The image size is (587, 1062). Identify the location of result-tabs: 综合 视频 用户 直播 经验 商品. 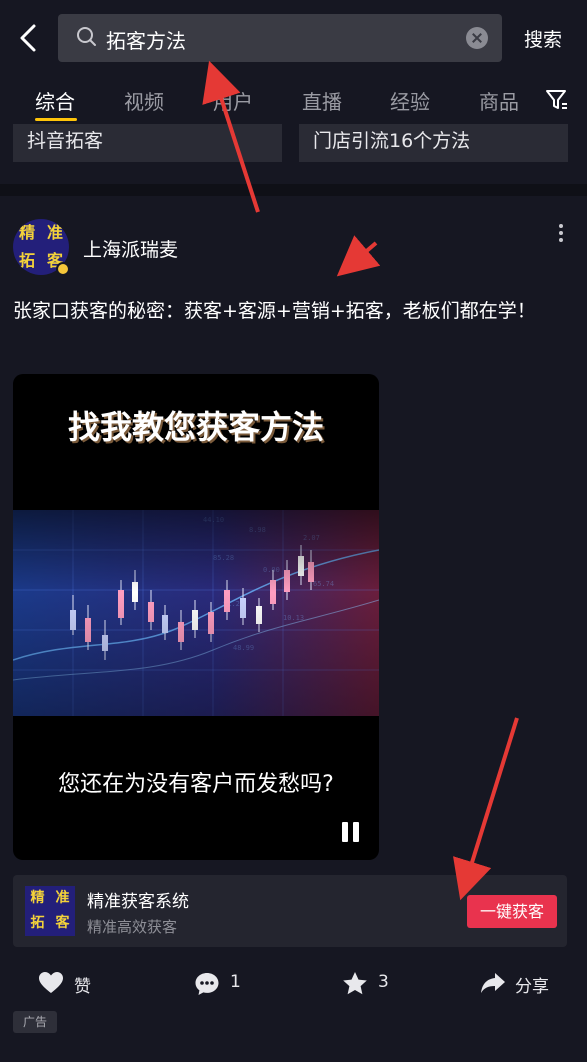
(293, 100).